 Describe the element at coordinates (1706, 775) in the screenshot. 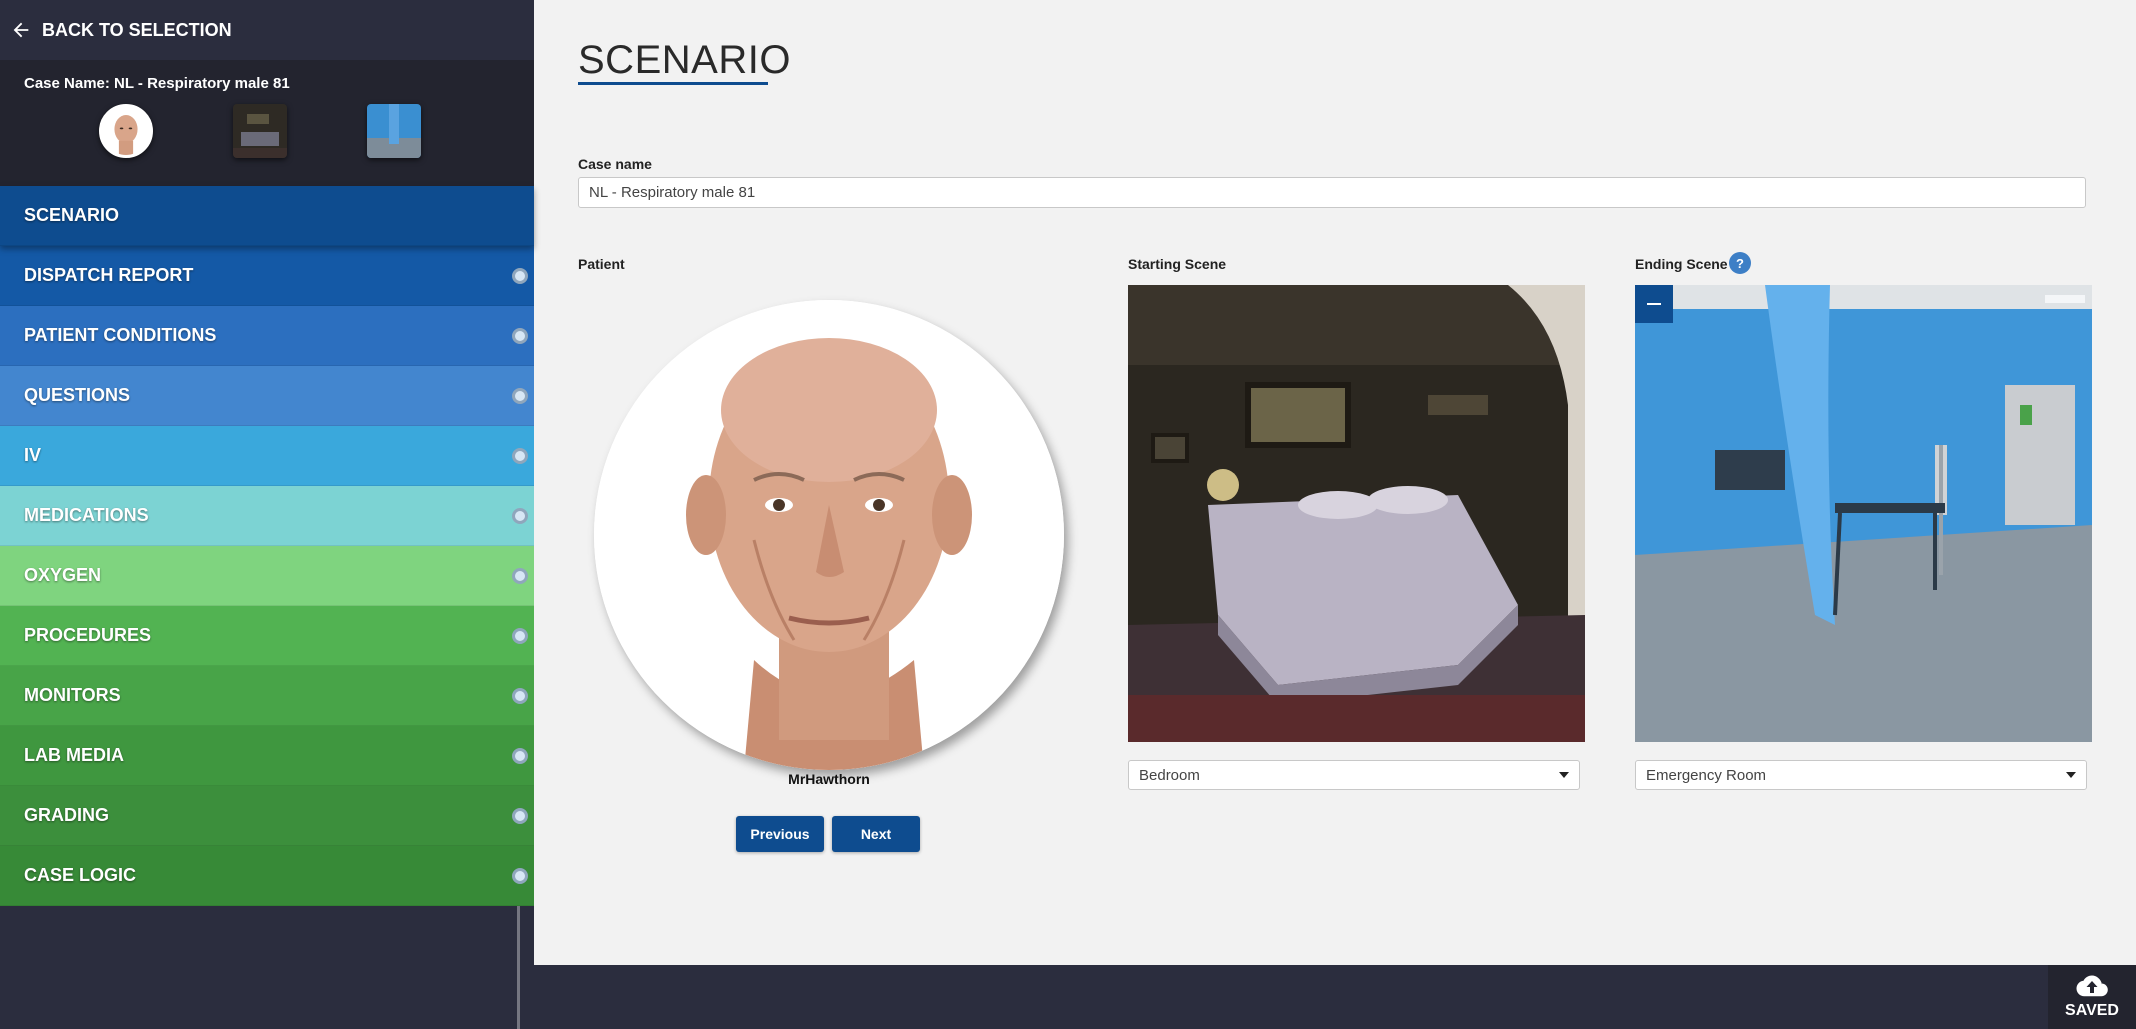

I see `ending-scene-value: Emergency Room` at that location.